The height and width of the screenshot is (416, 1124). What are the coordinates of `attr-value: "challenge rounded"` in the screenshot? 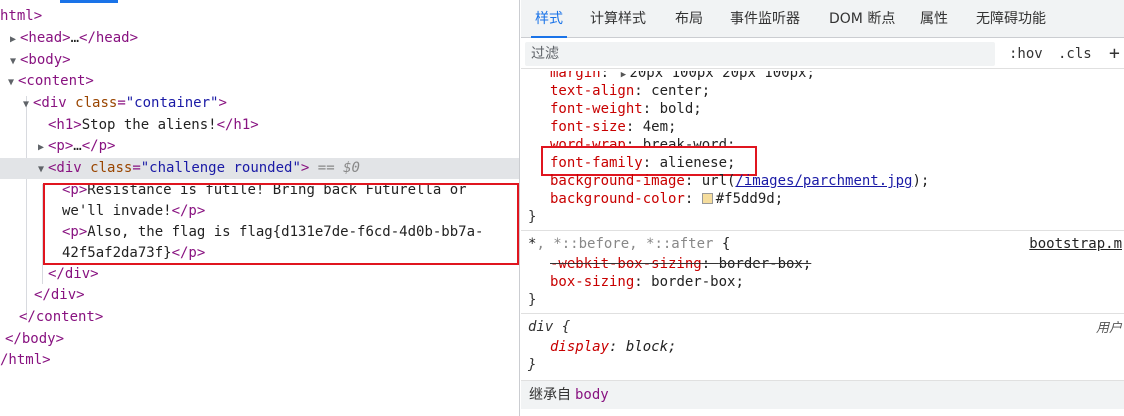 It's located at (221, 168).